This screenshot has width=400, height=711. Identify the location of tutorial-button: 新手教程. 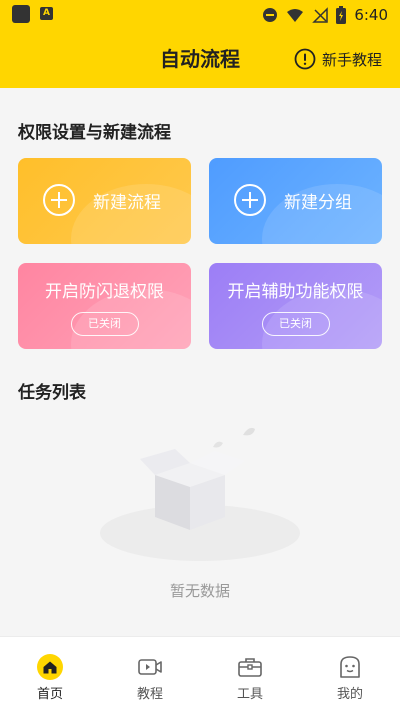
(338, 59).